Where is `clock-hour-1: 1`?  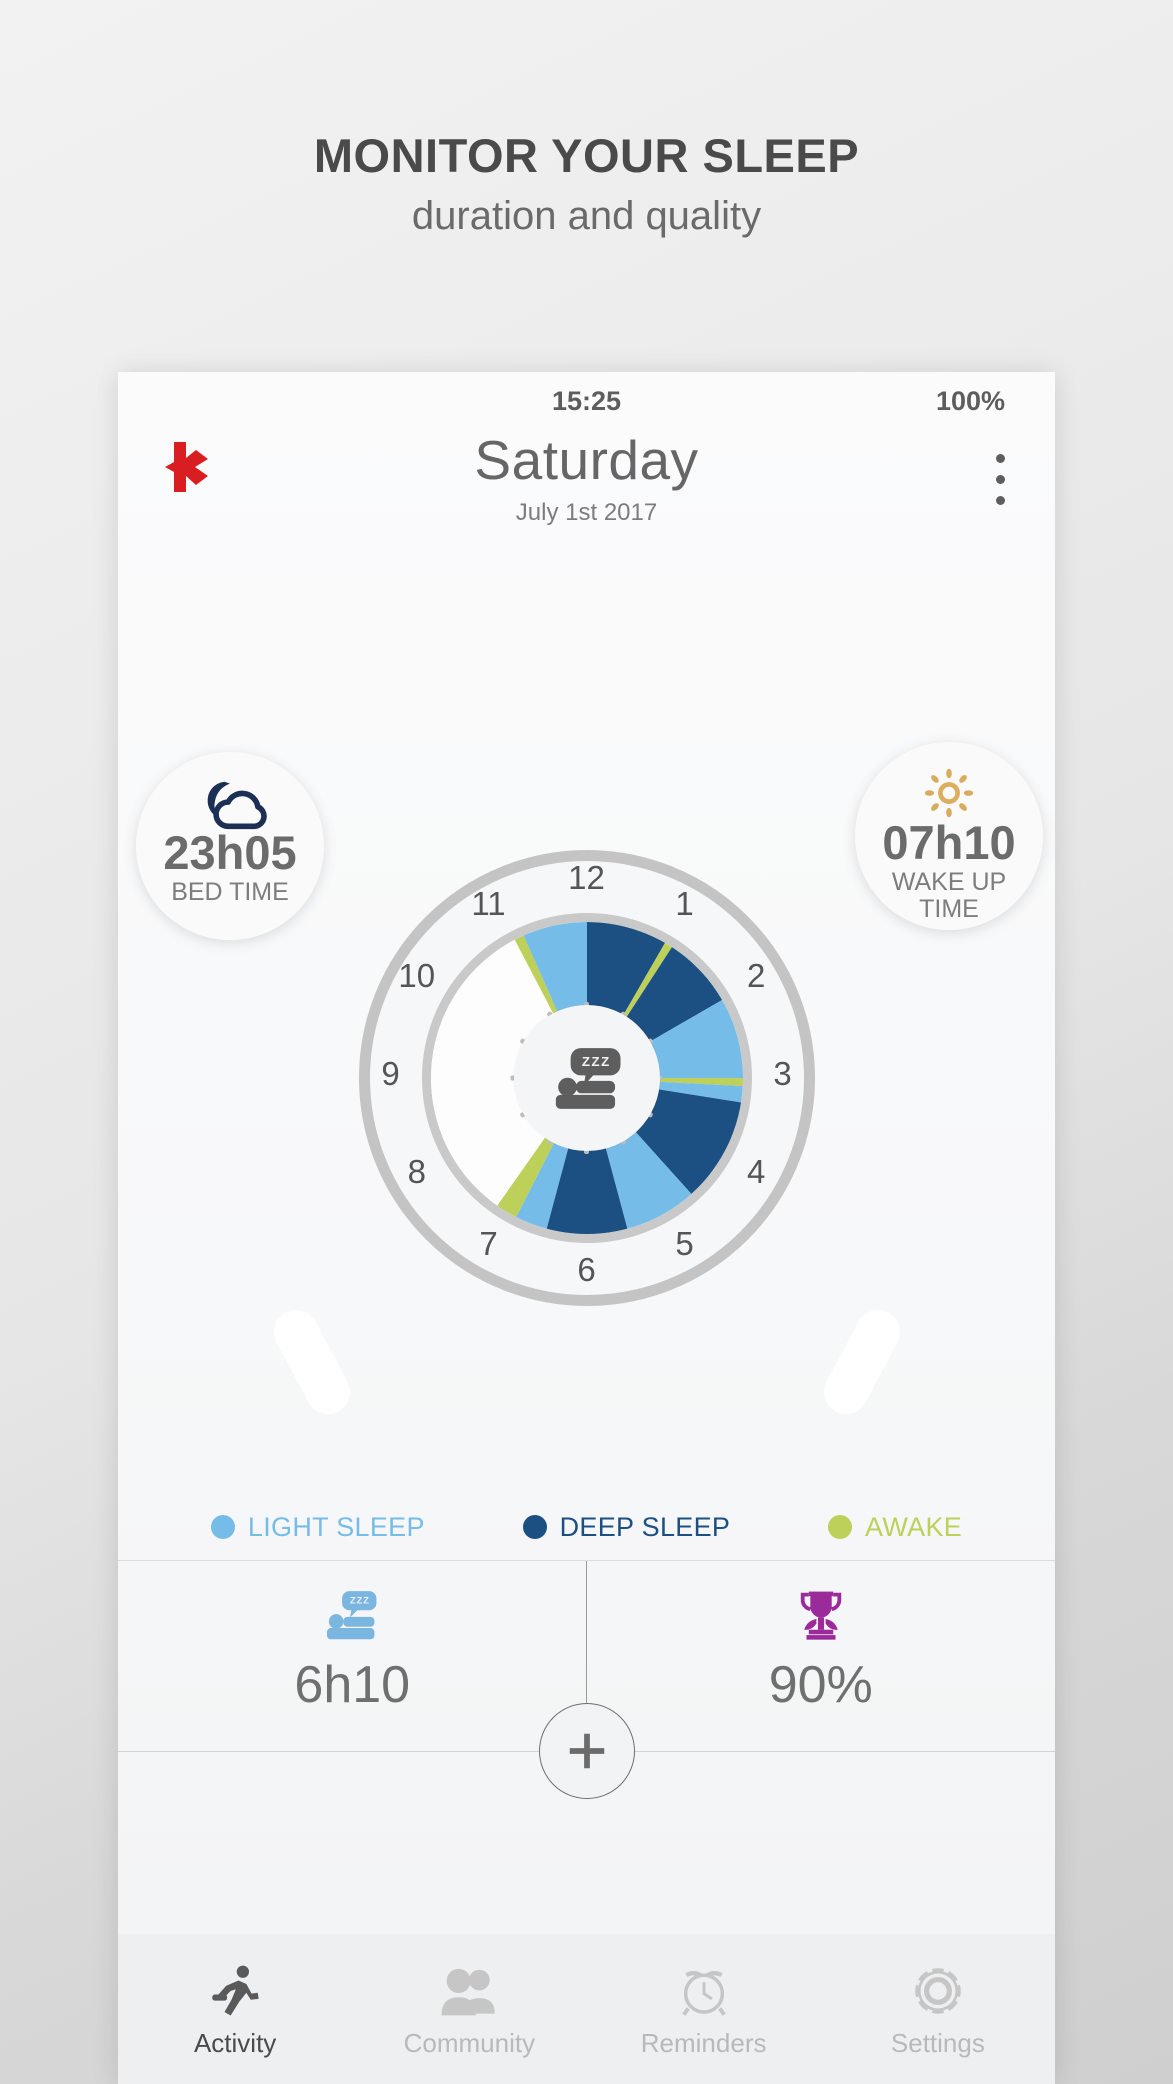 clock-hour-1: 1 is located at coordinates (684, 904).